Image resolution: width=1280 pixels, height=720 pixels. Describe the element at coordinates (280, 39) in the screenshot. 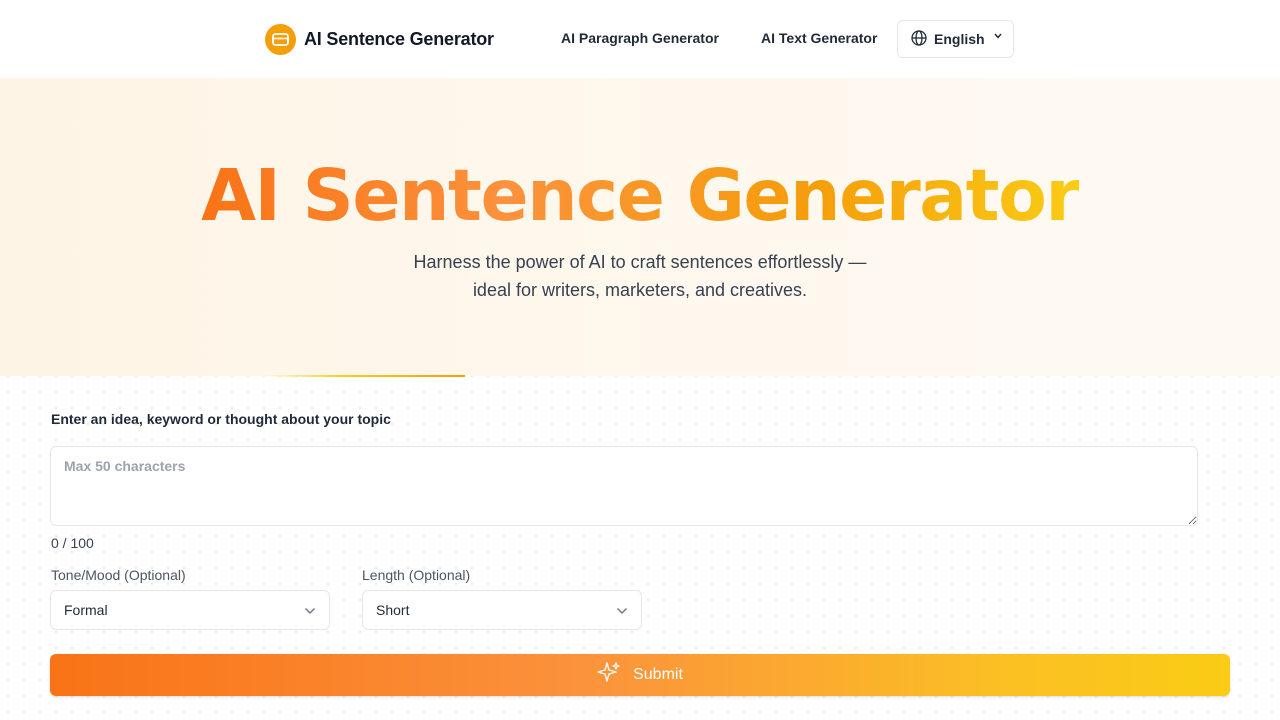

I see `logo-icon` at that location.